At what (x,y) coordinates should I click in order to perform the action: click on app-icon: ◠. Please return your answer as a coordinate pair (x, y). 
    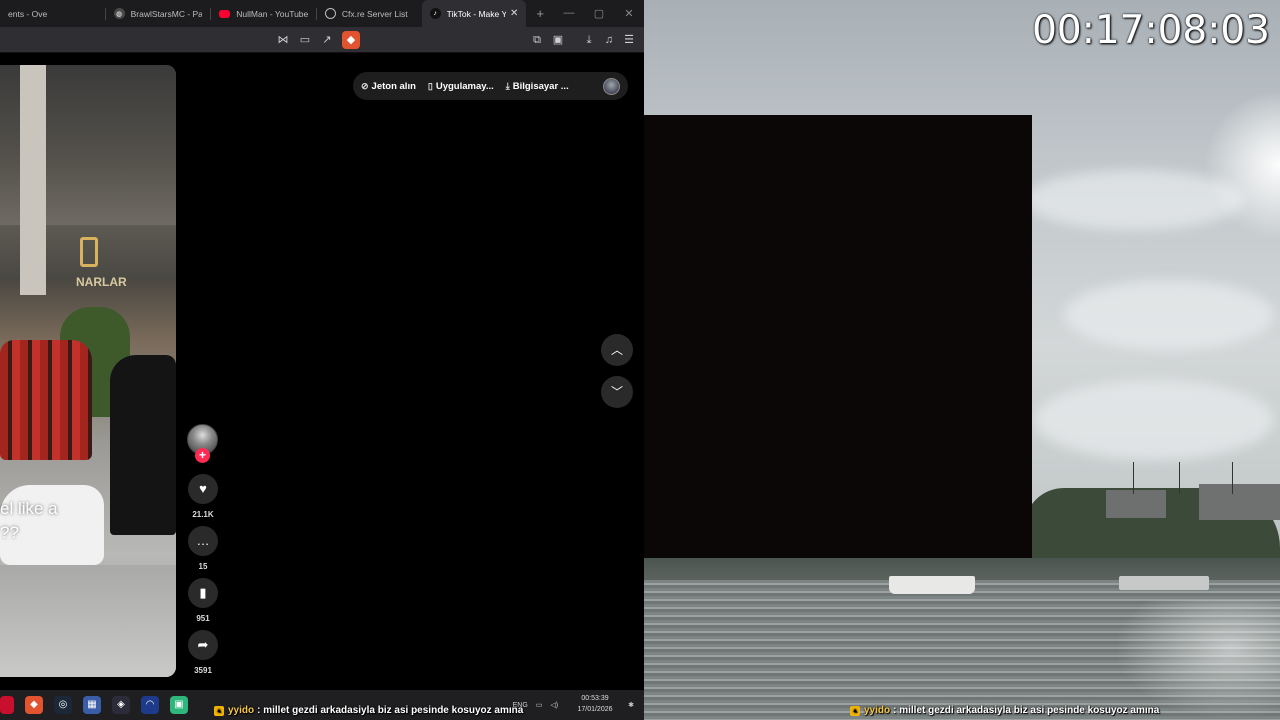
    Looking at the image, I should click on (150, 705).